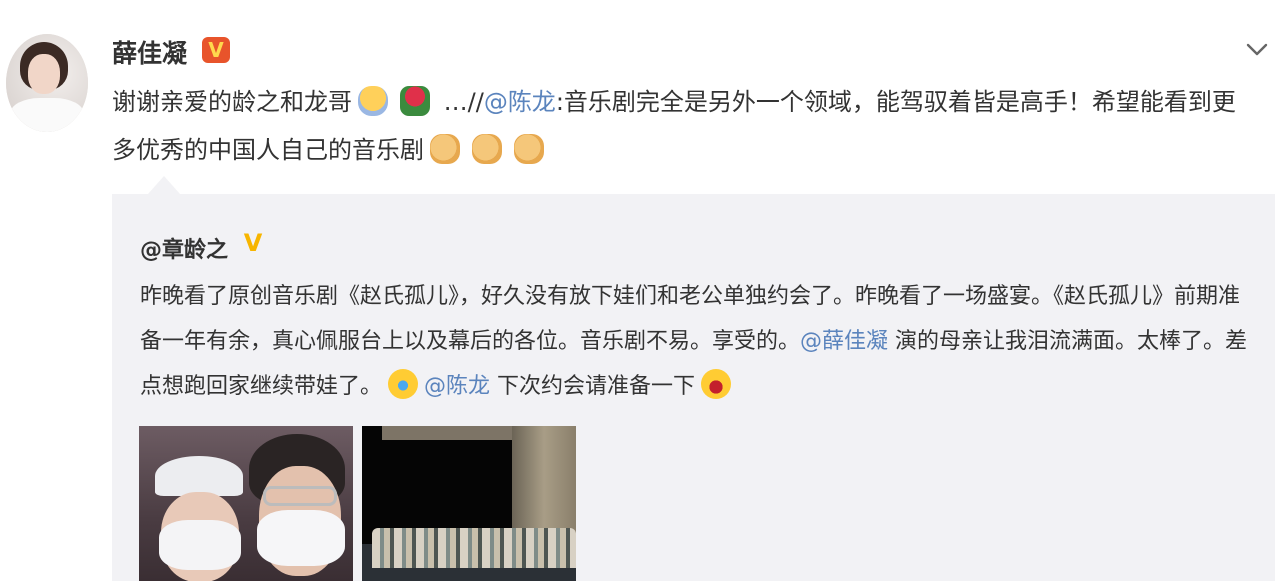  Describe the element at coordinates (149, 52) in the screenshot. I see `author-name: 薛佳凝` at that location.